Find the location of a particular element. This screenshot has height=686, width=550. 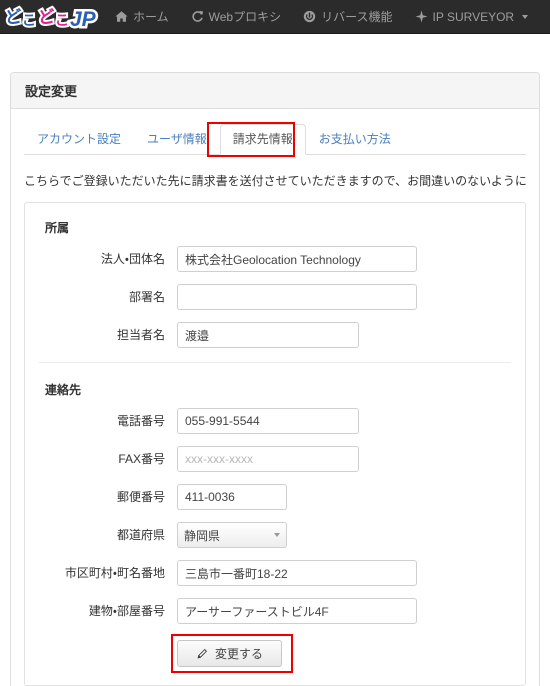

field-row-postal: 郵便番号 is located at coordinates (275, 497).